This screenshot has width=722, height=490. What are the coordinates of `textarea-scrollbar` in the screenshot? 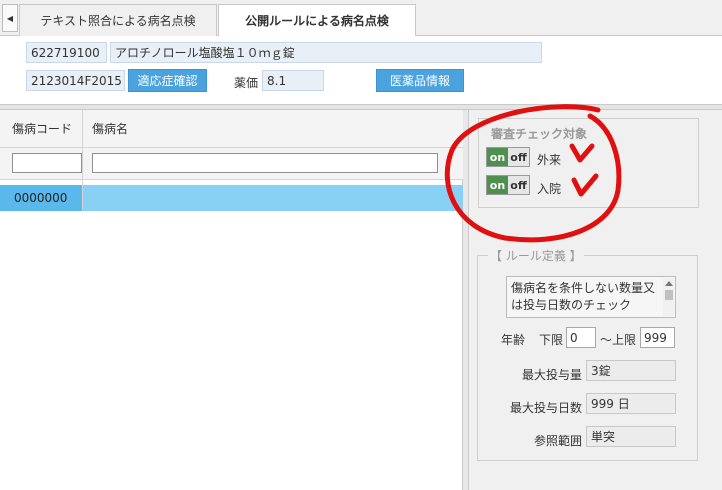 It's located at (668, 297).